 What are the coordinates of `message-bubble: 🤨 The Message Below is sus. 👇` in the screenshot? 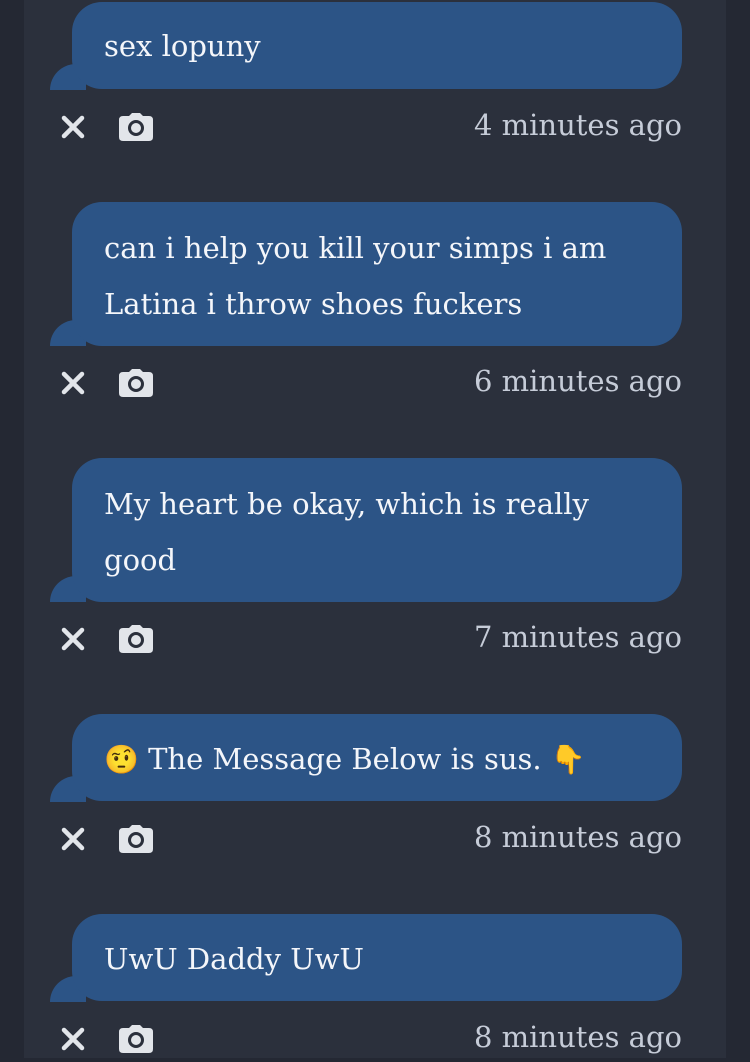 It's located at (377, 757).